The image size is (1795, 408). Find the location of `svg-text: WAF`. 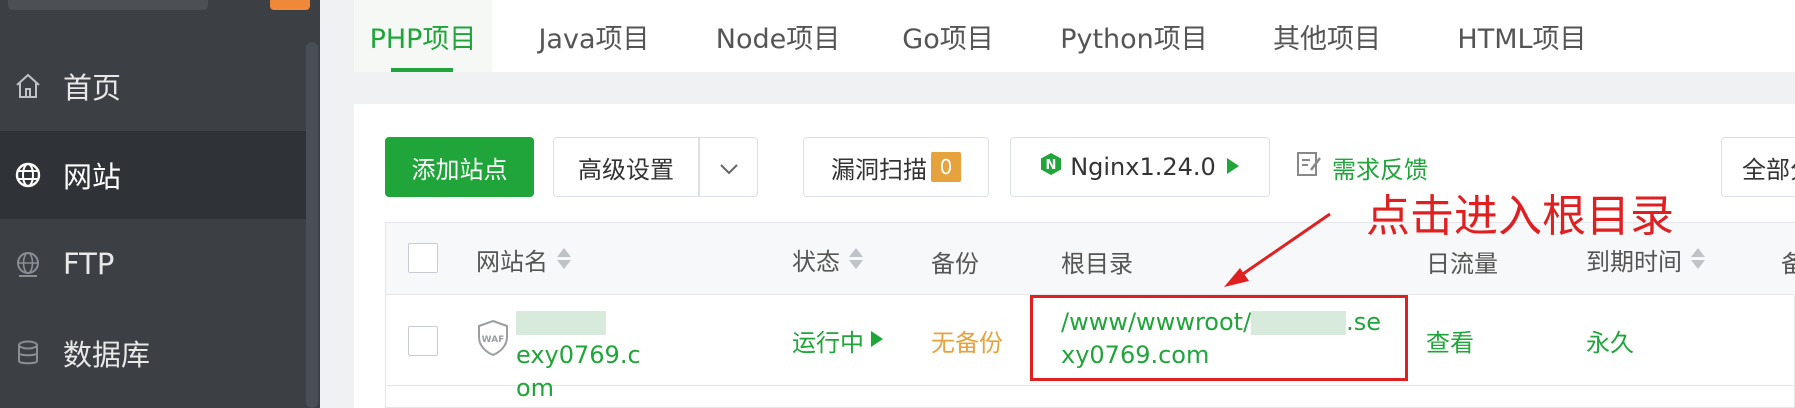

svg-text: WAF is located at coordinates (493, 340).